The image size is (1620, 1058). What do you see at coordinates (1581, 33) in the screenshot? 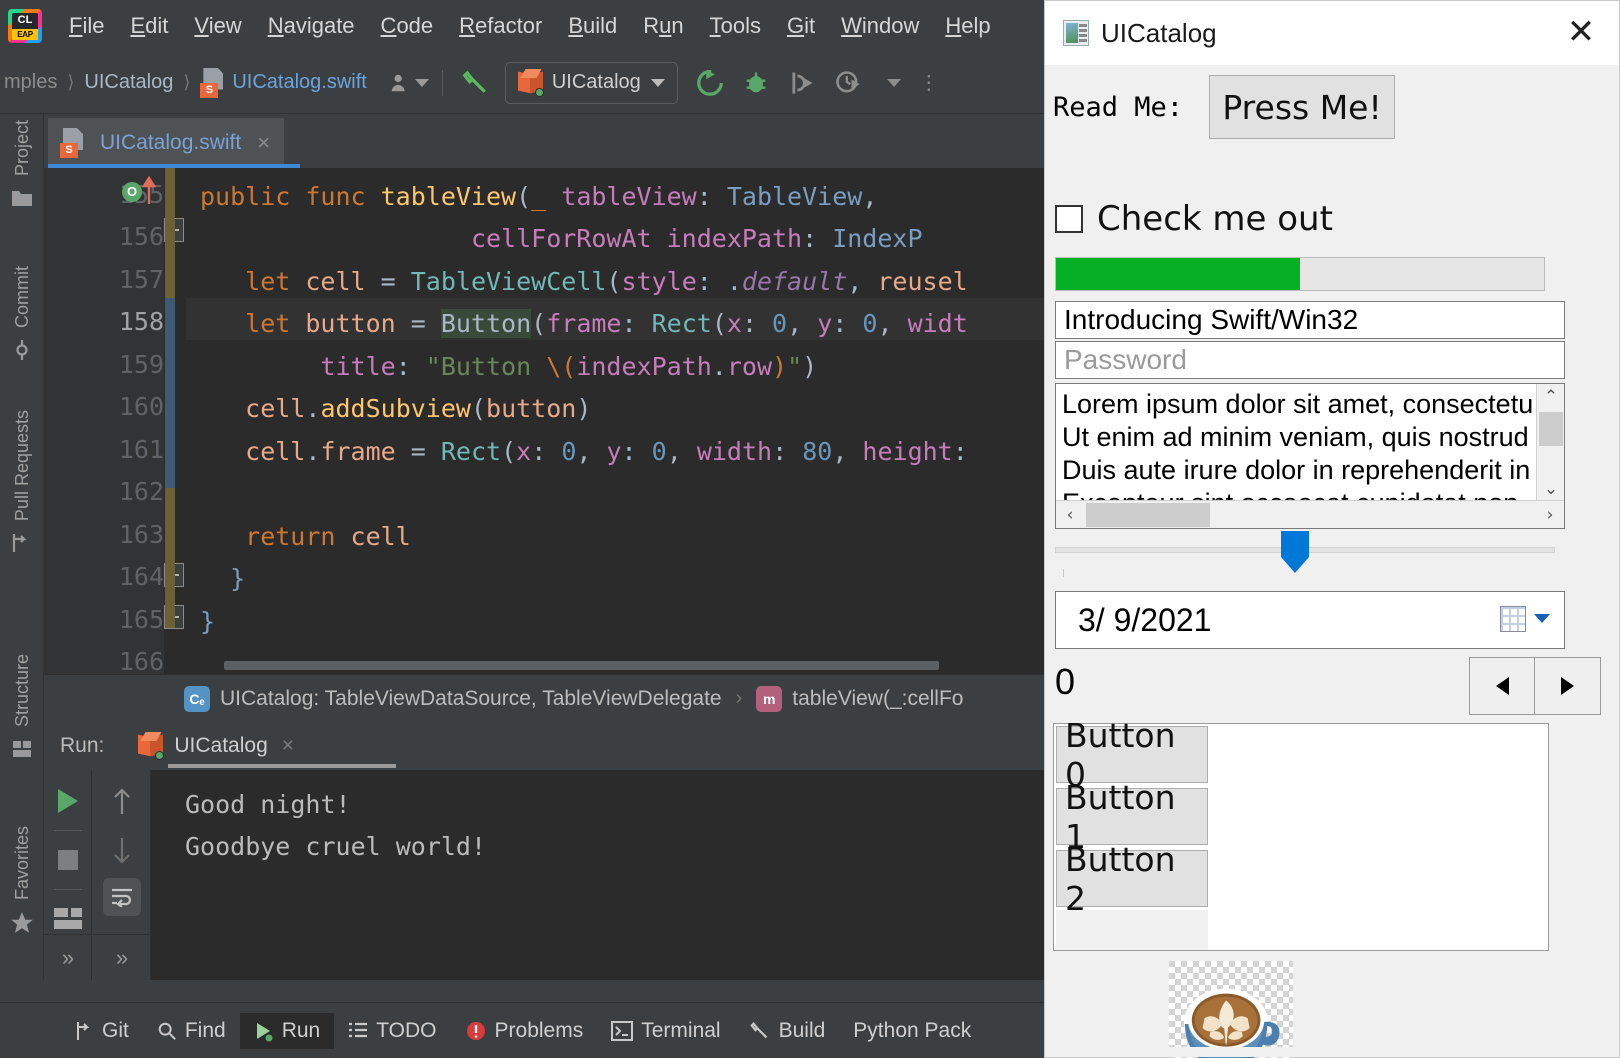
I see `close-icon: ✕` at bounding box center [1581, 33].